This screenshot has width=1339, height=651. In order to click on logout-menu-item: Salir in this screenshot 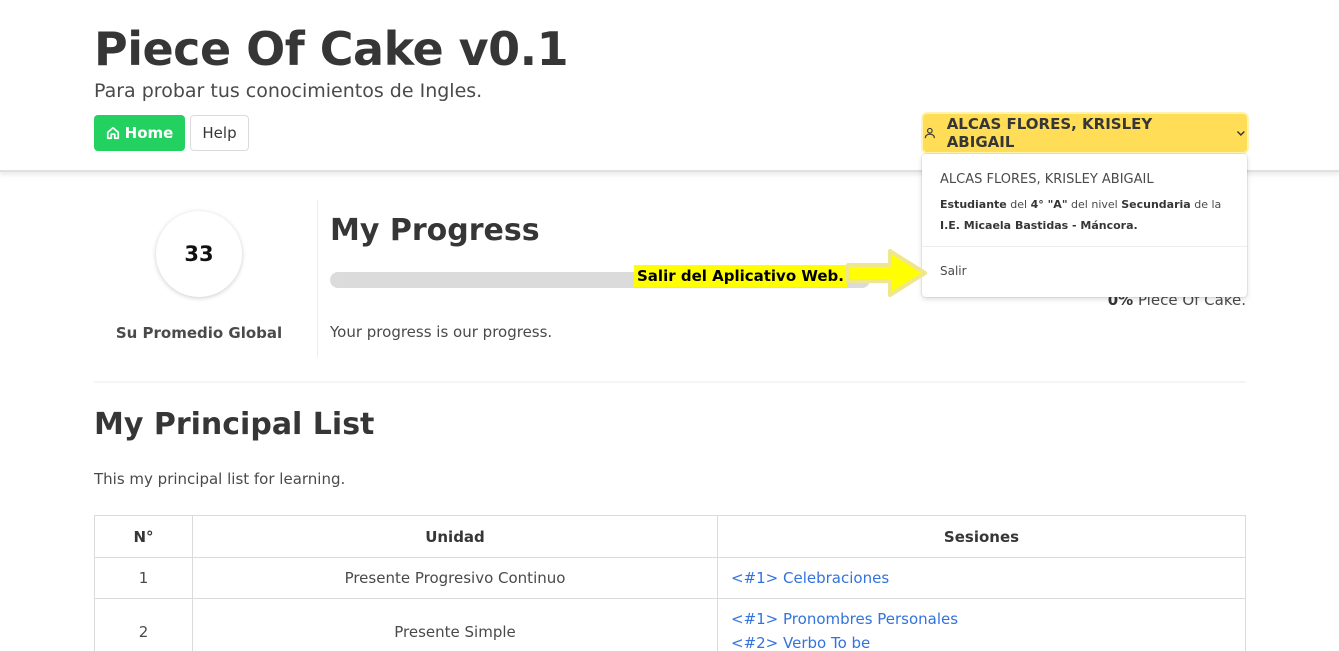, I will do `click(953, 271)`.